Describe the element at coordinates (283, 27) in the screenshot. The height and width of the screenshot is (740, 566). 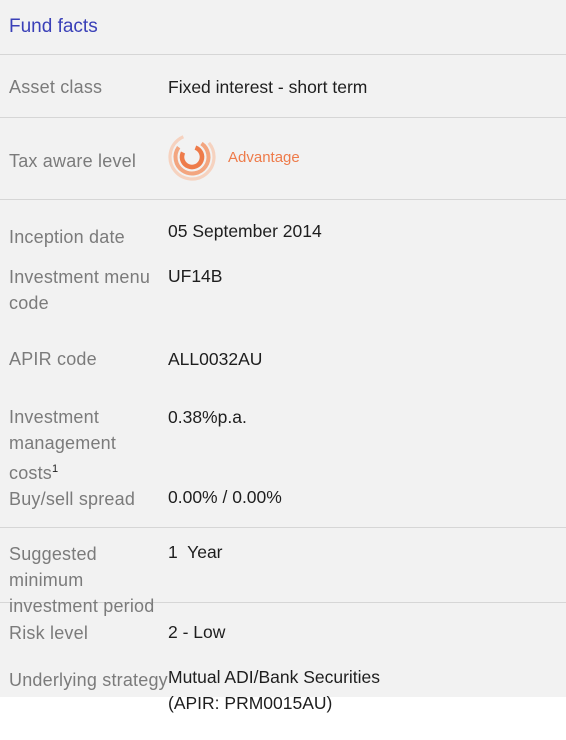
I see `fund-facts-header: Fund facts` at that location.